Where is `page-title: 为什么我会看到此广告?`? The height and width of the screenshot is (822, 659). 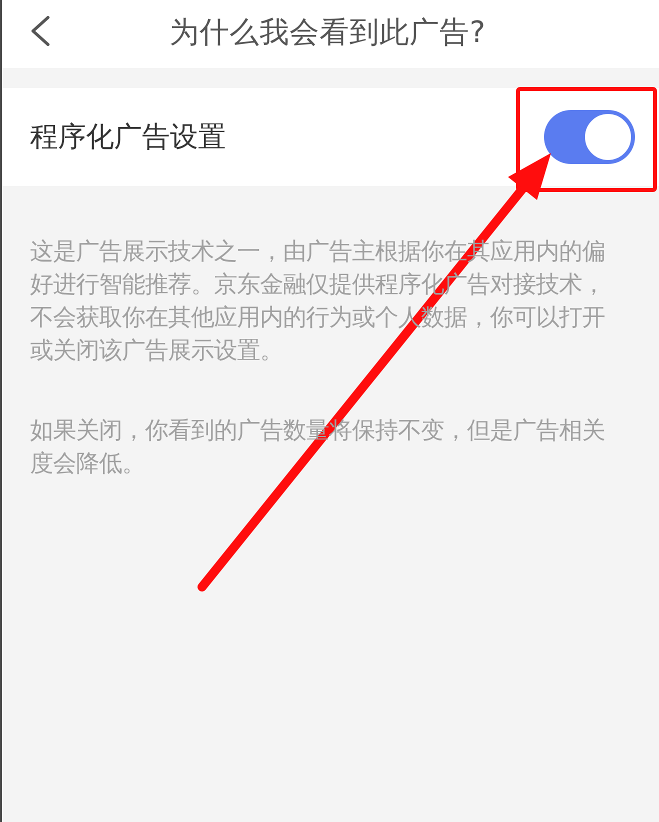 page-title: 为什么我会看到此广告? is located at coordinates (328, 32).